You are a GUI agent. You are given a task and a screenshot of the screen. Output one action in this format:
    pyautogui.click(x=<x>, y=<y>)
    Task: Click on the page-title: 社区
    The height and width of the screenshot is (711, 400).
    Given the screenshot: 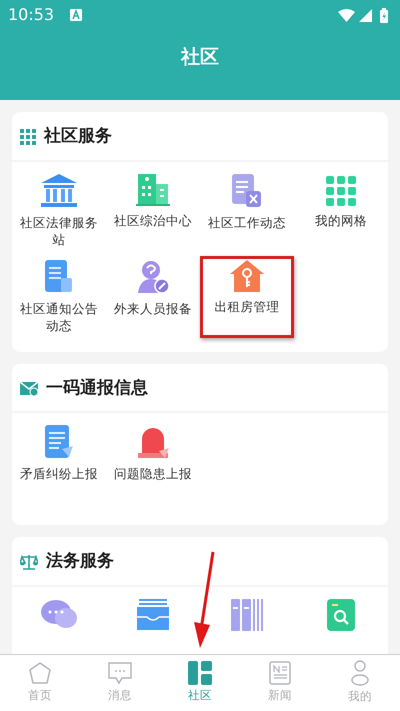 What is the action you would take?
    pyautogui.click(x=200, y=57)
    